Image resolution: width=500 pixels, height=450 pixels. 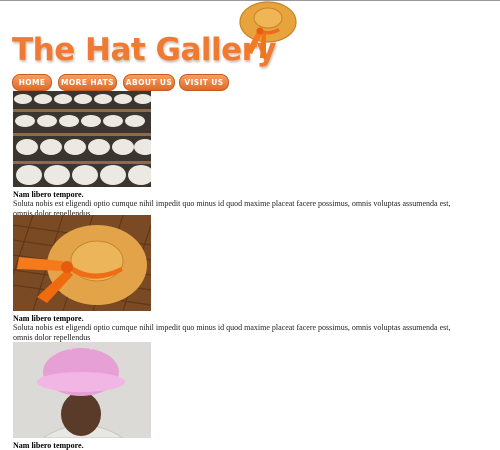 What do you see at coordinates (149, 82) in the screenshot?
I see `nav-about-us-button: ABOUT US` at bounding box center [149, 82].